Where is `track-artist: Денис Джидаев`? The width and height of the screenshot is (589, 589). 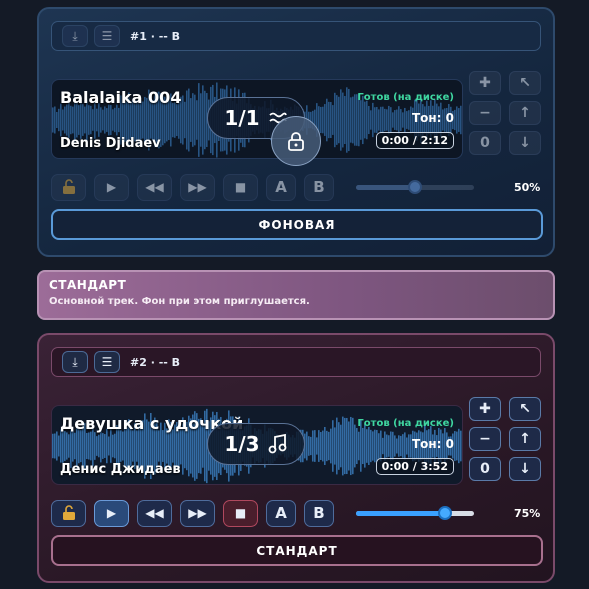 track-artist: Денис Джидаев is located at coordinates (120, 469).